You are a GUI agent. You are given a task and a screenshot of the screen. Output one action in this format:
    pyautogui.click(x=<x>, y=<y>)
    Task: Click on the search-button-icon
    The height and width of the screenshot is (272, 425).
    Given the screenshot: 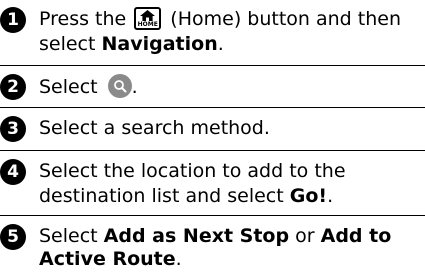 What is the action you would take?
    pyautogui.click(x=119, y=86)
    